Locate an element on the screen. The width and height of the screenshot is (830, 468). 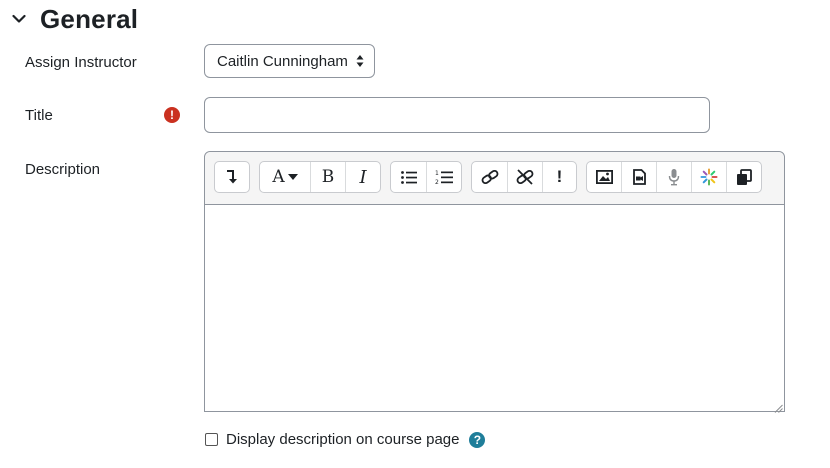
assign-instructor-select: Caitlin Cunningham is located at coordinates (289, 61).